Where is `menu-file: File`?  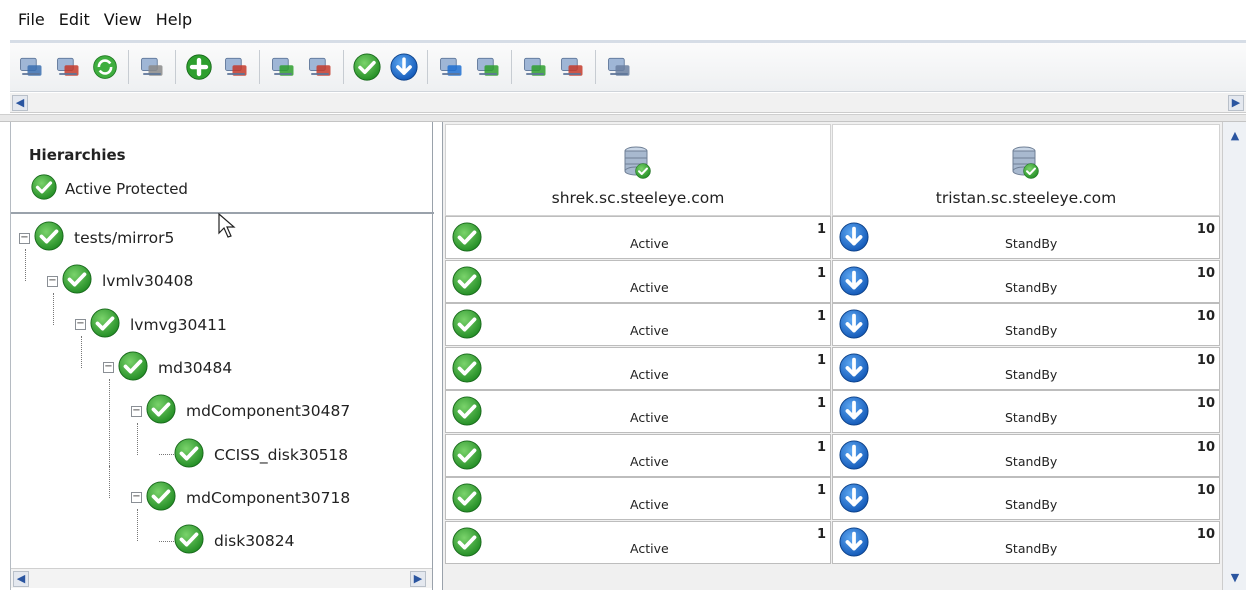 menu-file: File is located at coordinates (31, 19).